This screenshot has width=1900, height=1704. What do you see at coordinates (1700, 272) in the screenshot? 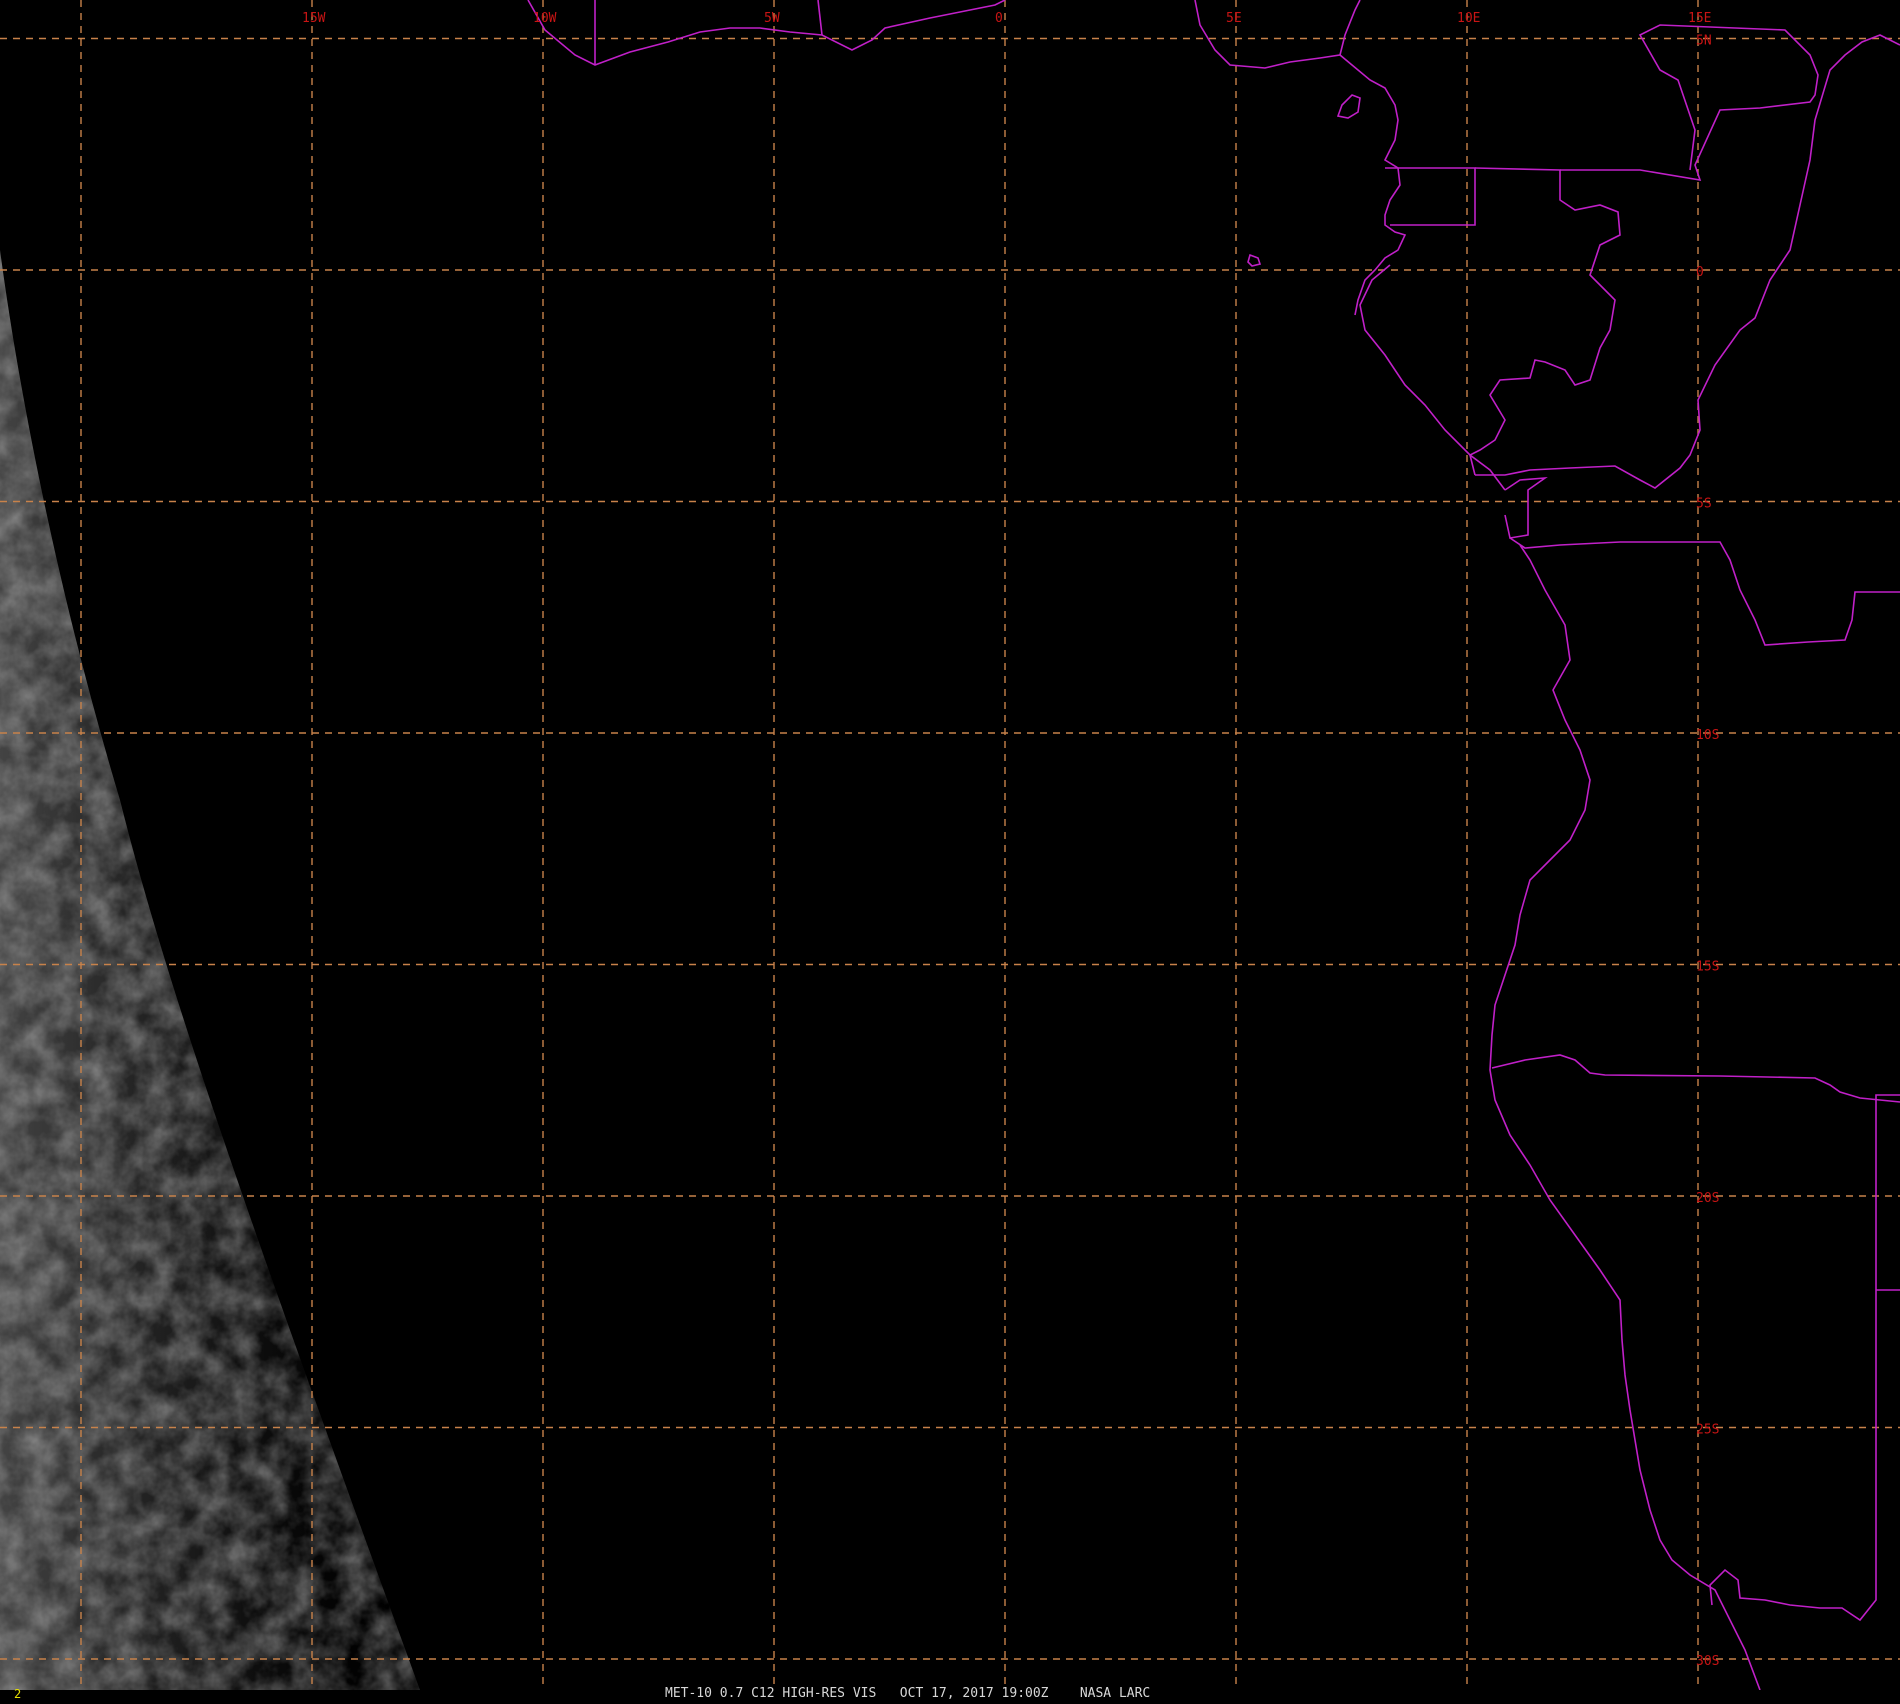
I see `latitude-label: 0` at bounding box center [1700, 272].